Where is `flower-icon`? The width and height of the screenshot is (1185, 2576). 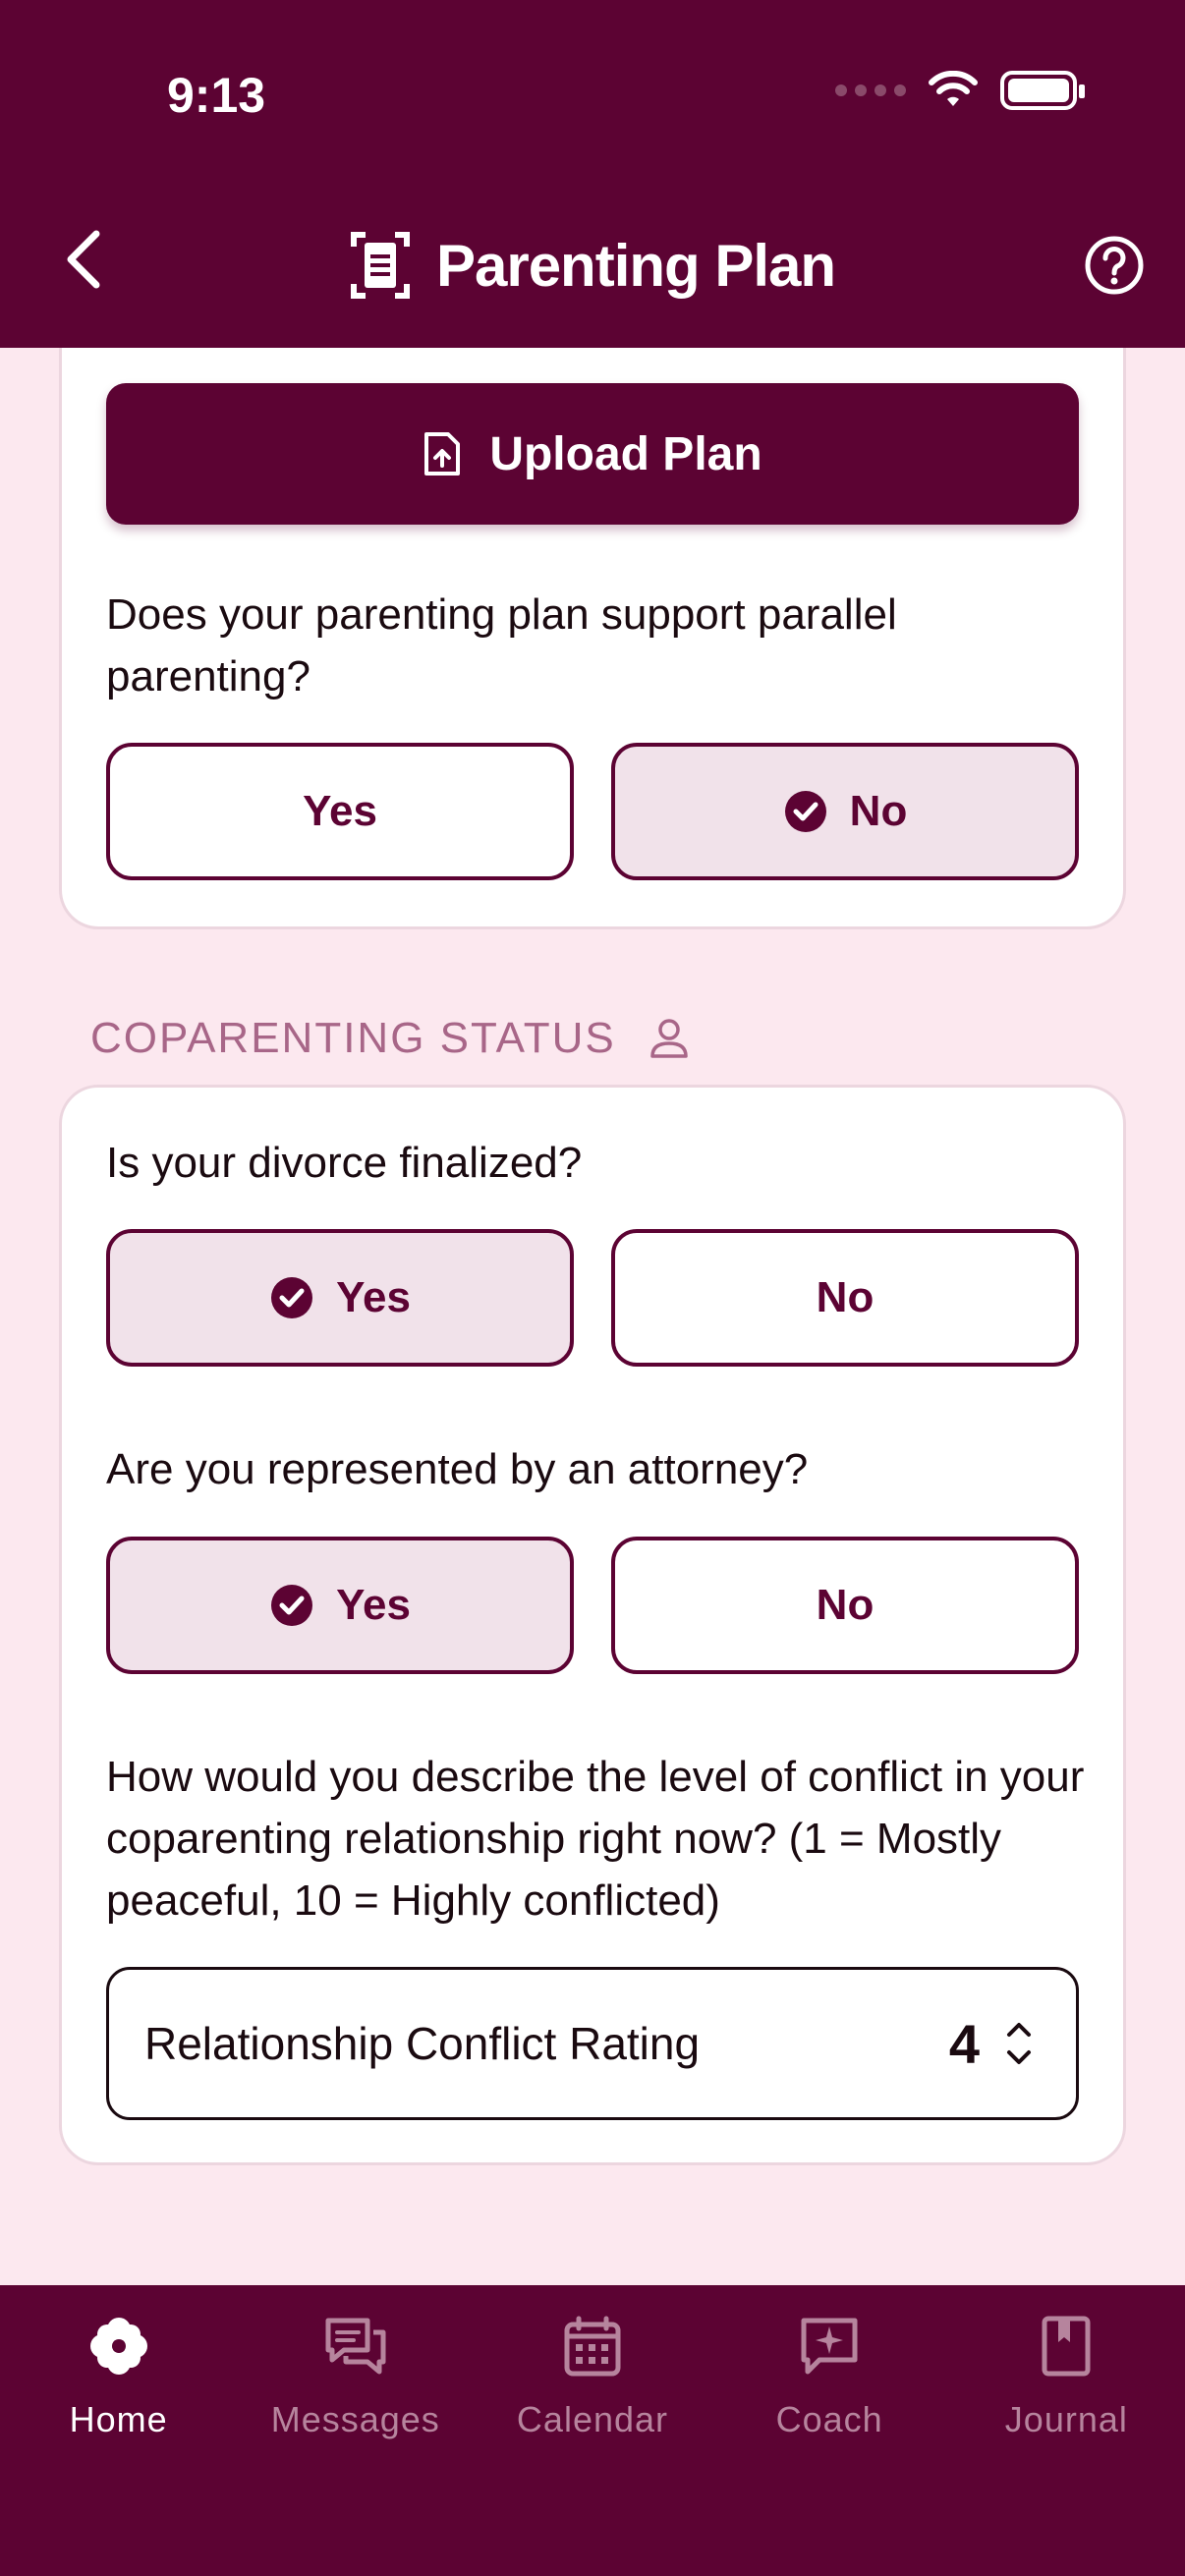 flower-icon is located at coordinates (118, 2346).